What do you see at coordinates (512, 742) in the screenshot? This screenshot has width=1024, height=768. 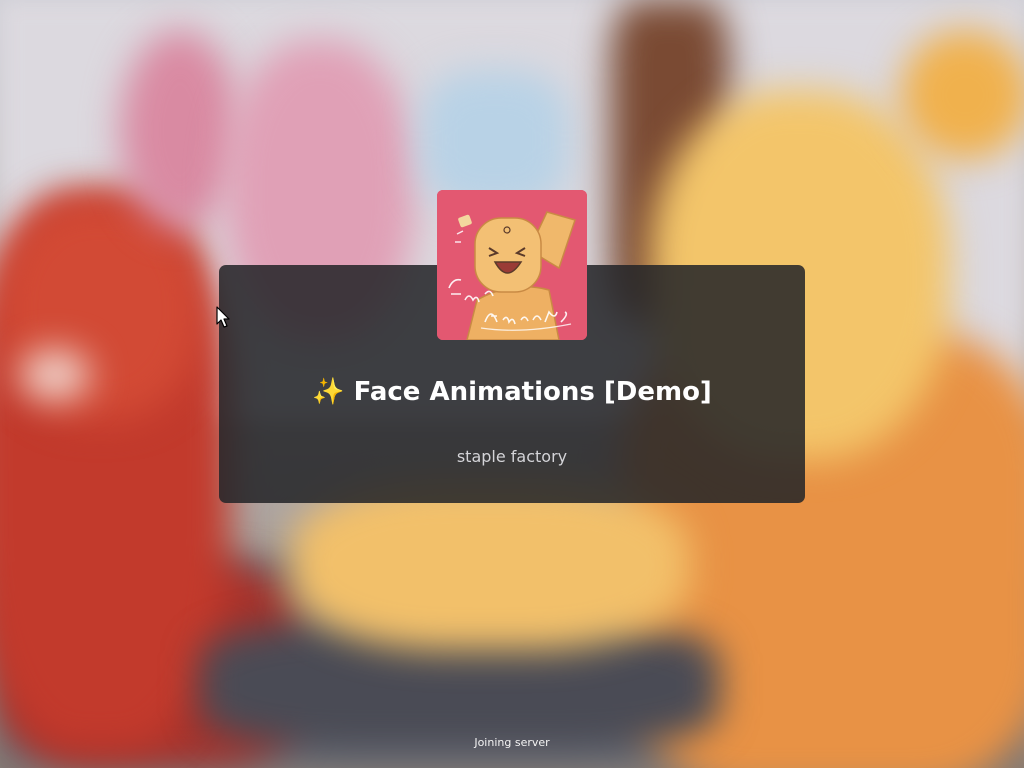 I see `loading-status-text: Joining server` at bounding box center [512, 742].